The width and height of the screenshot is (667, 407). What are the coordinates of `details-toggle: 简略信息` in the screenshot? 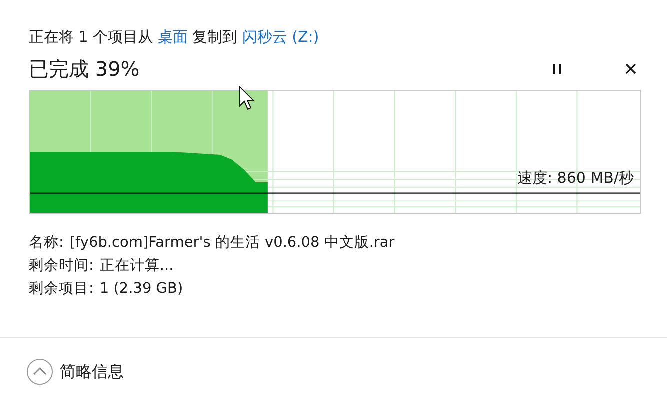 It's located at (75, 372).